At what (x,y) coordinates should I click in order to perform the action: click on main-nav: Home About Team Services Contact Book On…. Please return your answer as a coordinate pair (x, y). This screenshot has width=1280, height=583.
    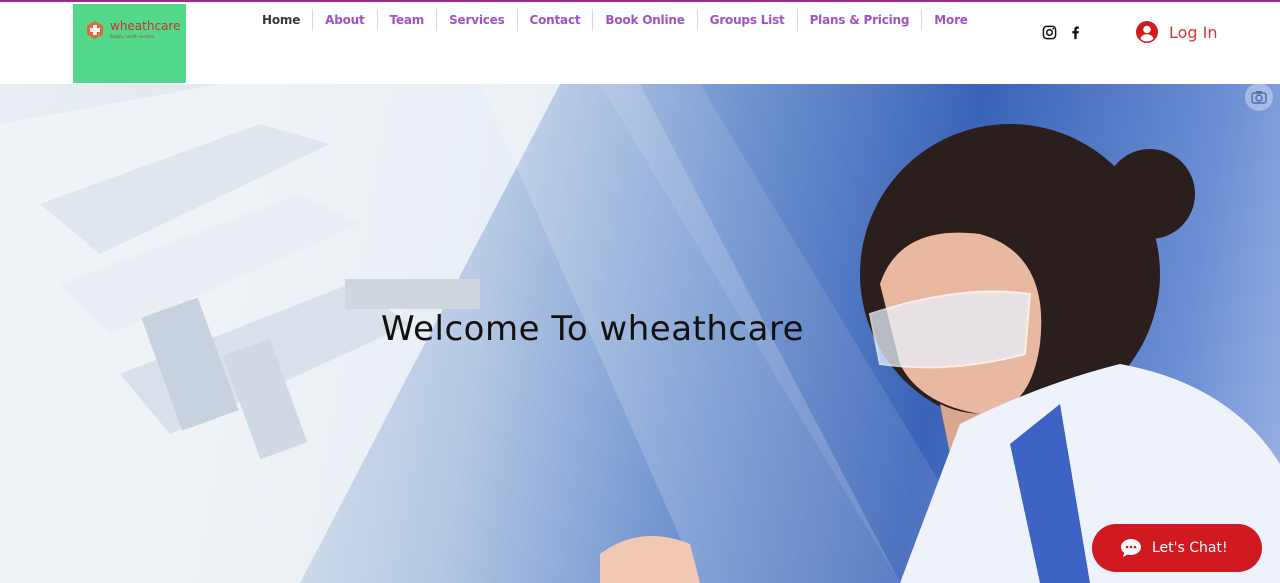
    Looking at the image, I should click on (615, 20).